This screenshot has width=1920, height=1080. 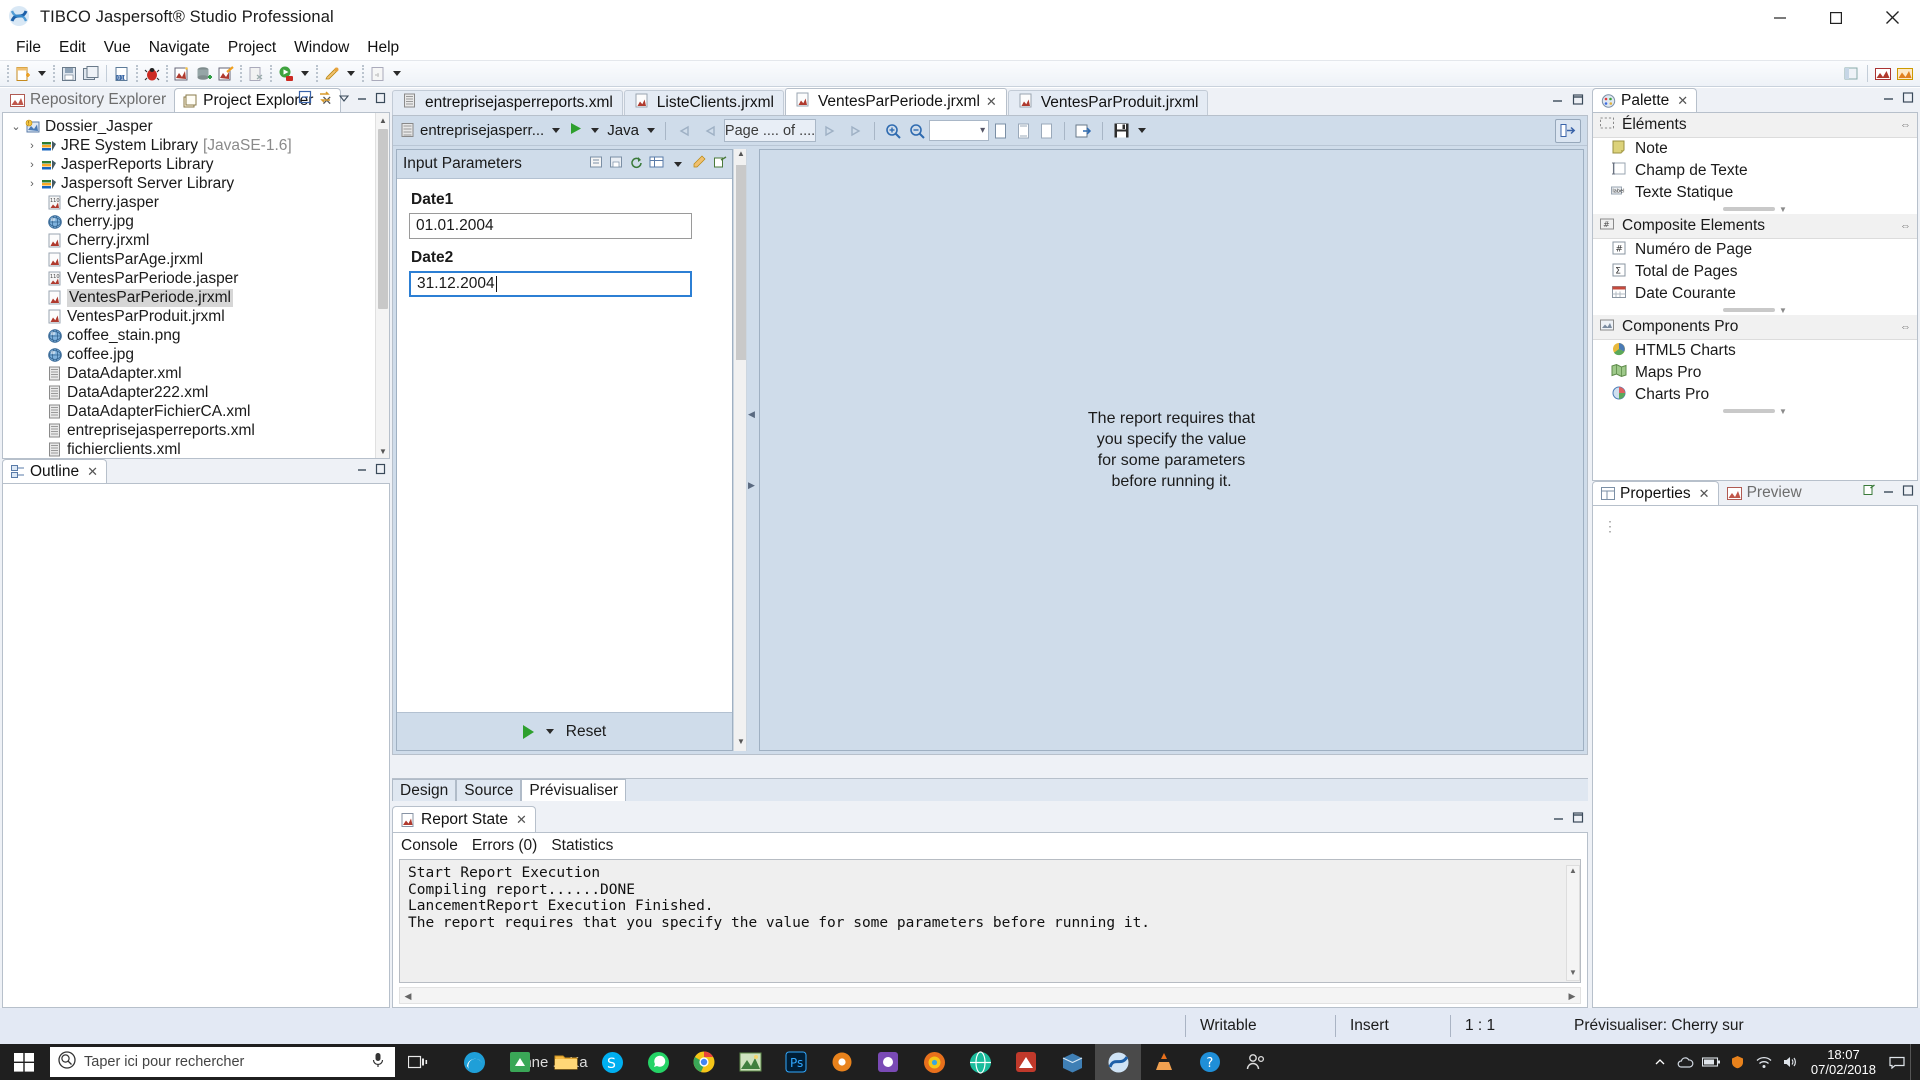 What do you see at coordinates (586, 732) in the screenshot?
I see `reset-button: Reset` at bounding box center [586, 732].